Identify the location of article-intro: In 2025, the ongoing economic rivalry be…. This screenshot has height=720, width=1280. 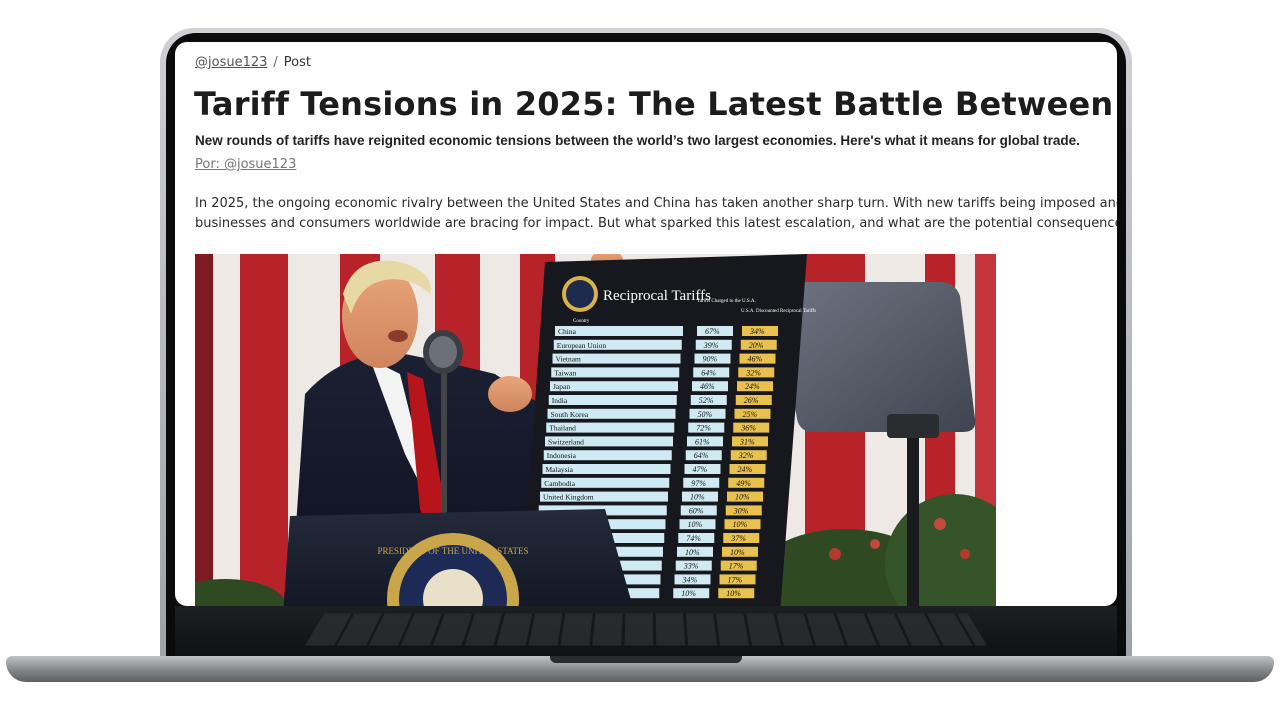
(656, 214).